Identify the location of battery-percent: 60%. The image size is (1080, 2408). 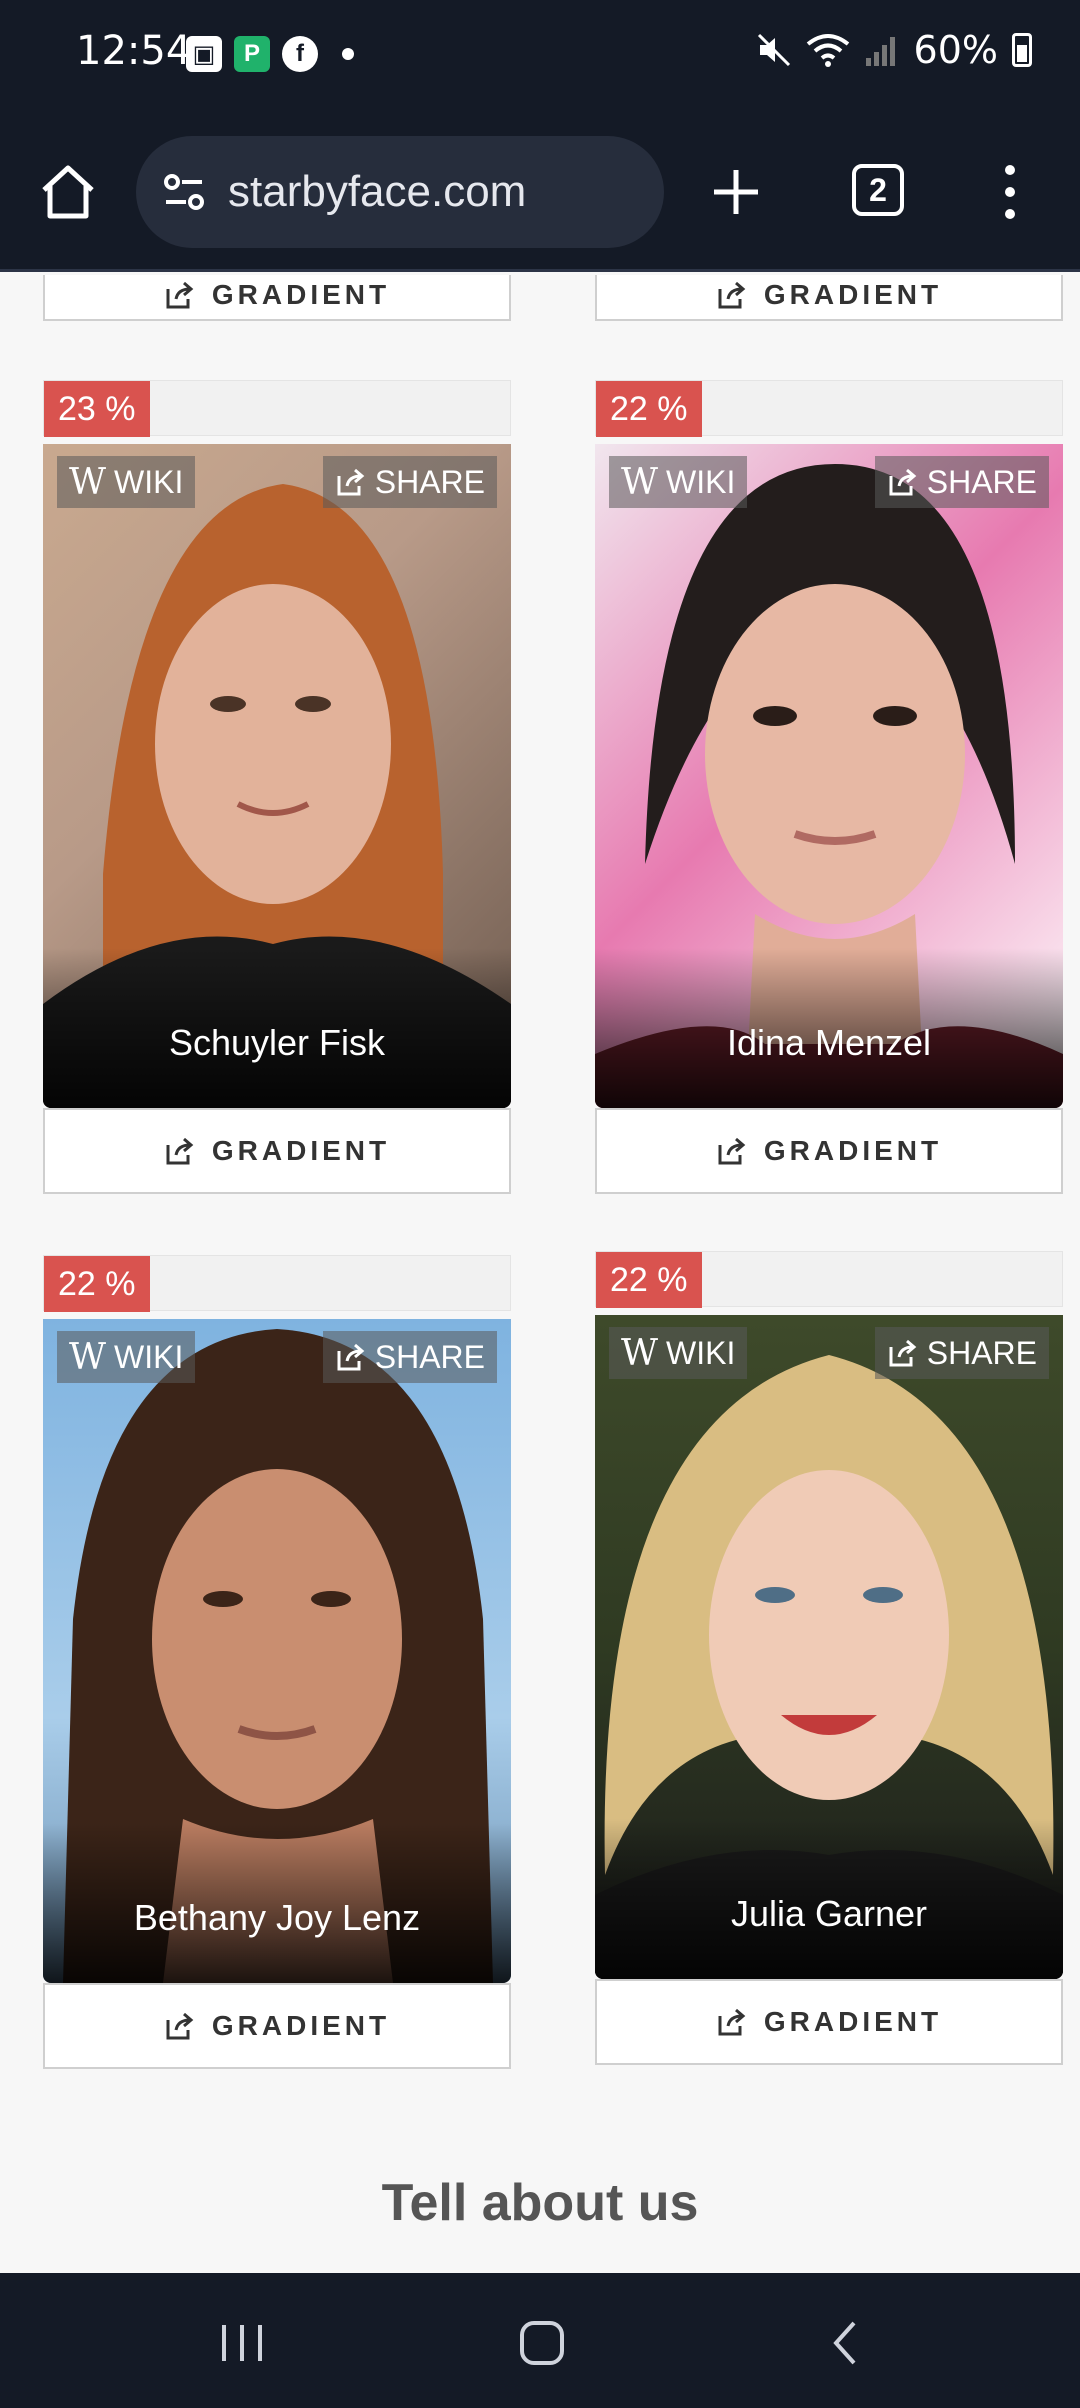
(955, 50).